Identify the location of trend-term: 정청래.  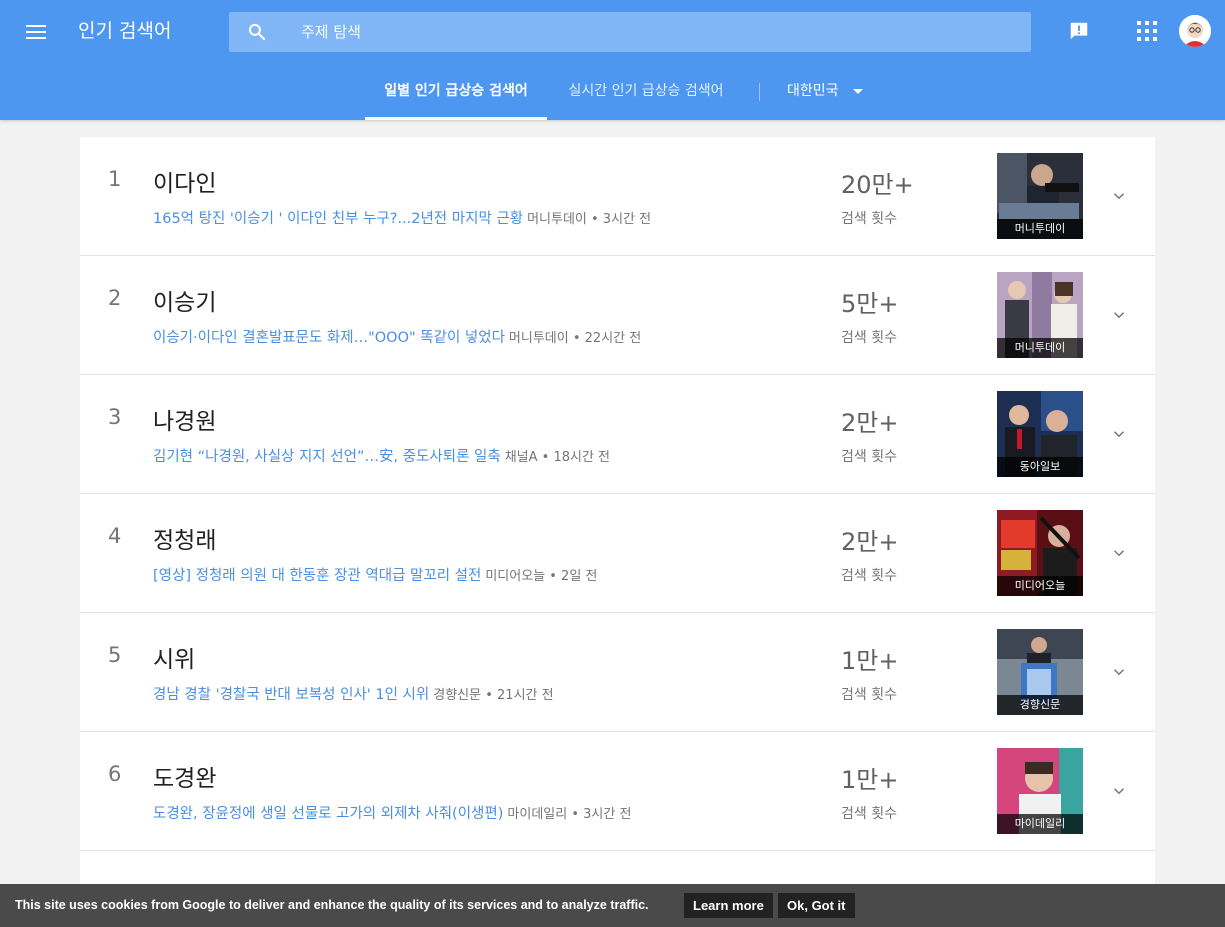
(184, 538).